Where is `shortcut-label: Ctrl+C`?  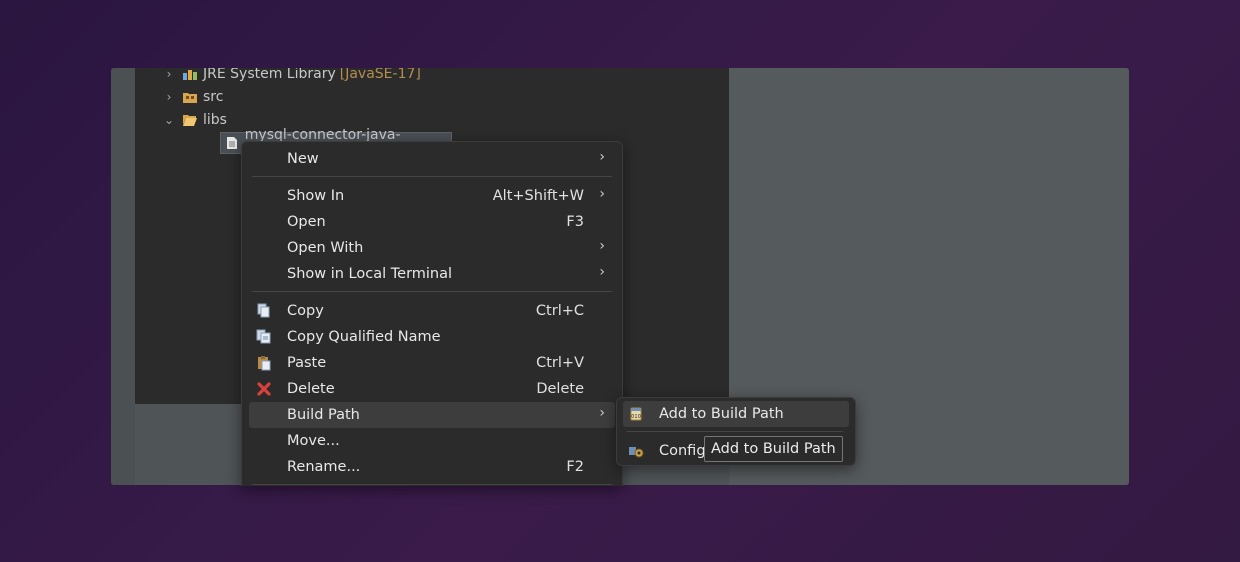 shortcut-label: Ctrl+C is located at coordinates (559, 311).